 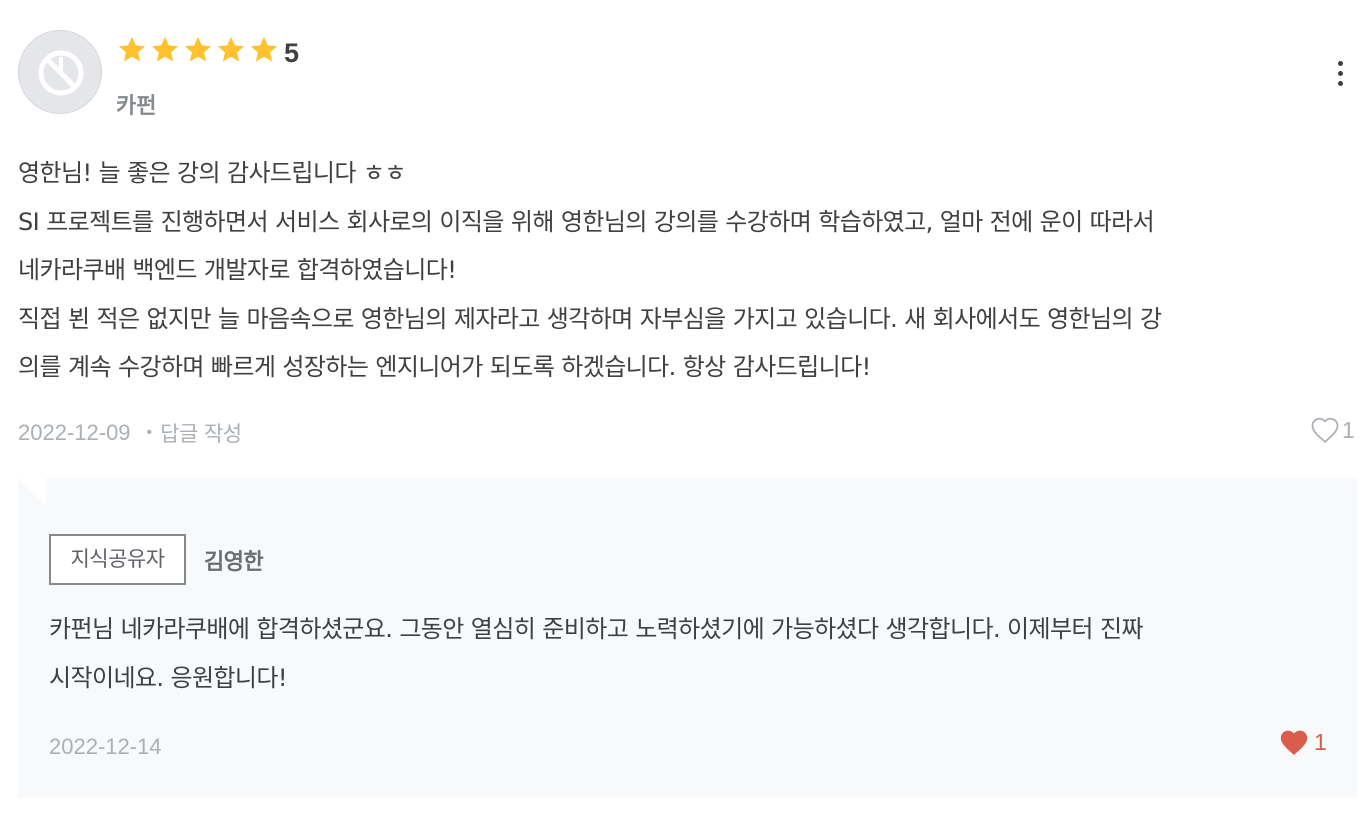 I want to click on reviewer-name: 카펀, so click(x=136, y=104).